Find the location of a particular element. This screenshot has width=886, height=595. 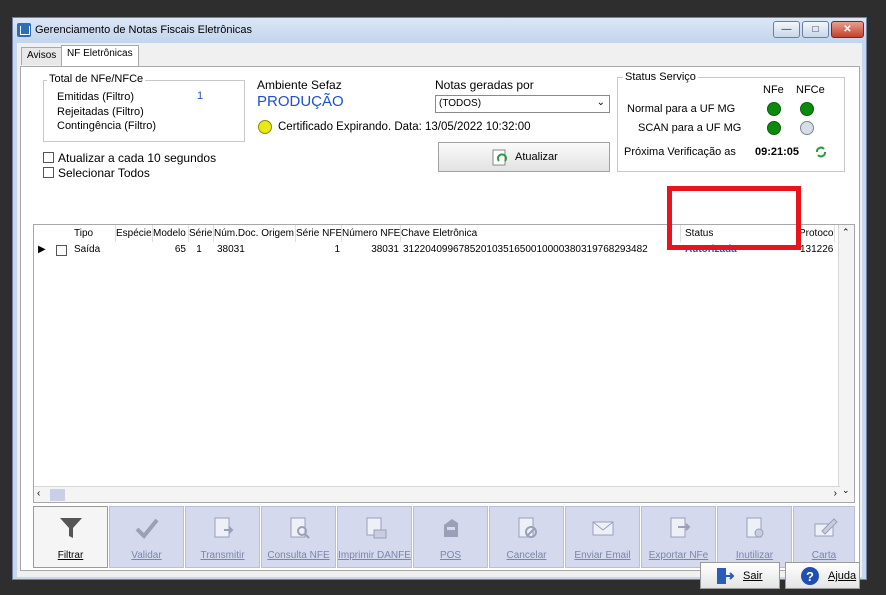

letter-pencil-icon is located at coordinates (826, 527).